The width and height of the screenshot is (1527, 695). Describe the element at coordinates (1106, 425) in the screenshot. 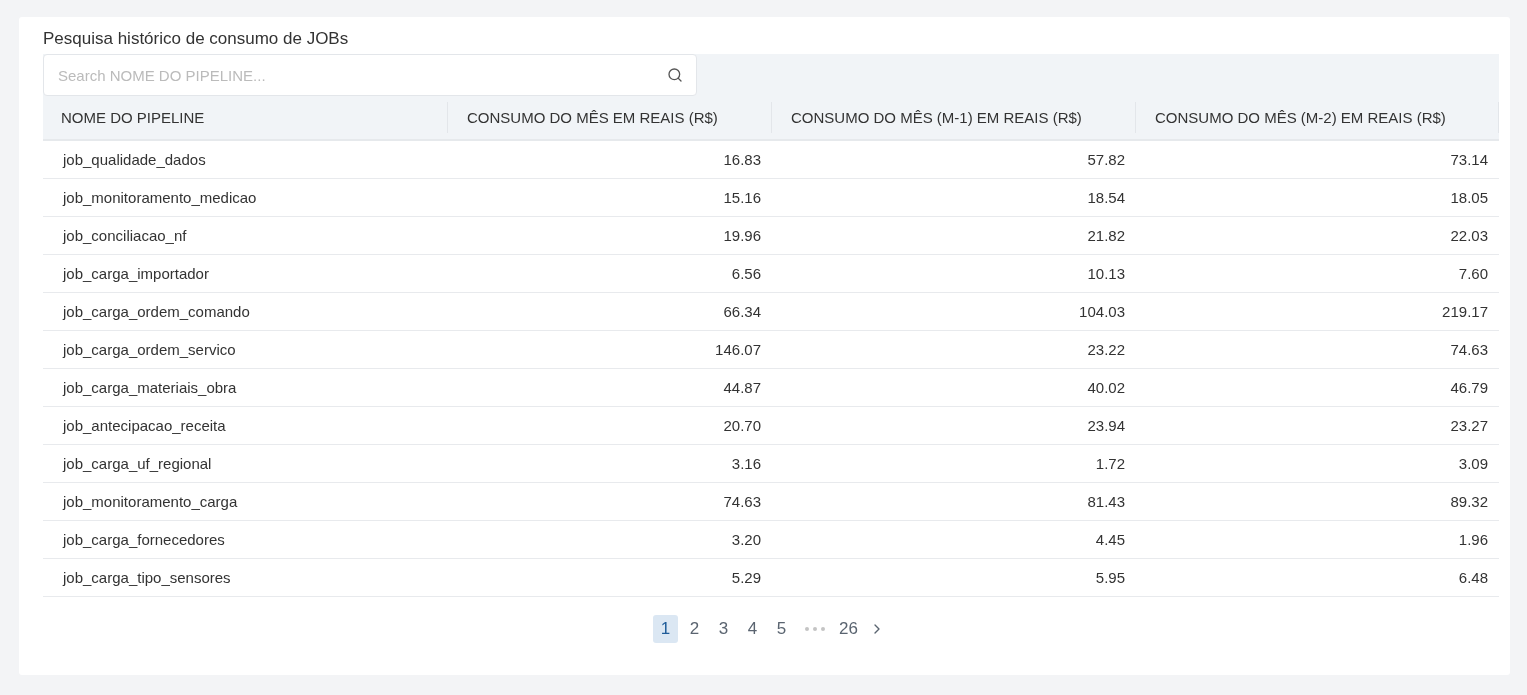

I see `table-cell-text: 23.94` at that location.